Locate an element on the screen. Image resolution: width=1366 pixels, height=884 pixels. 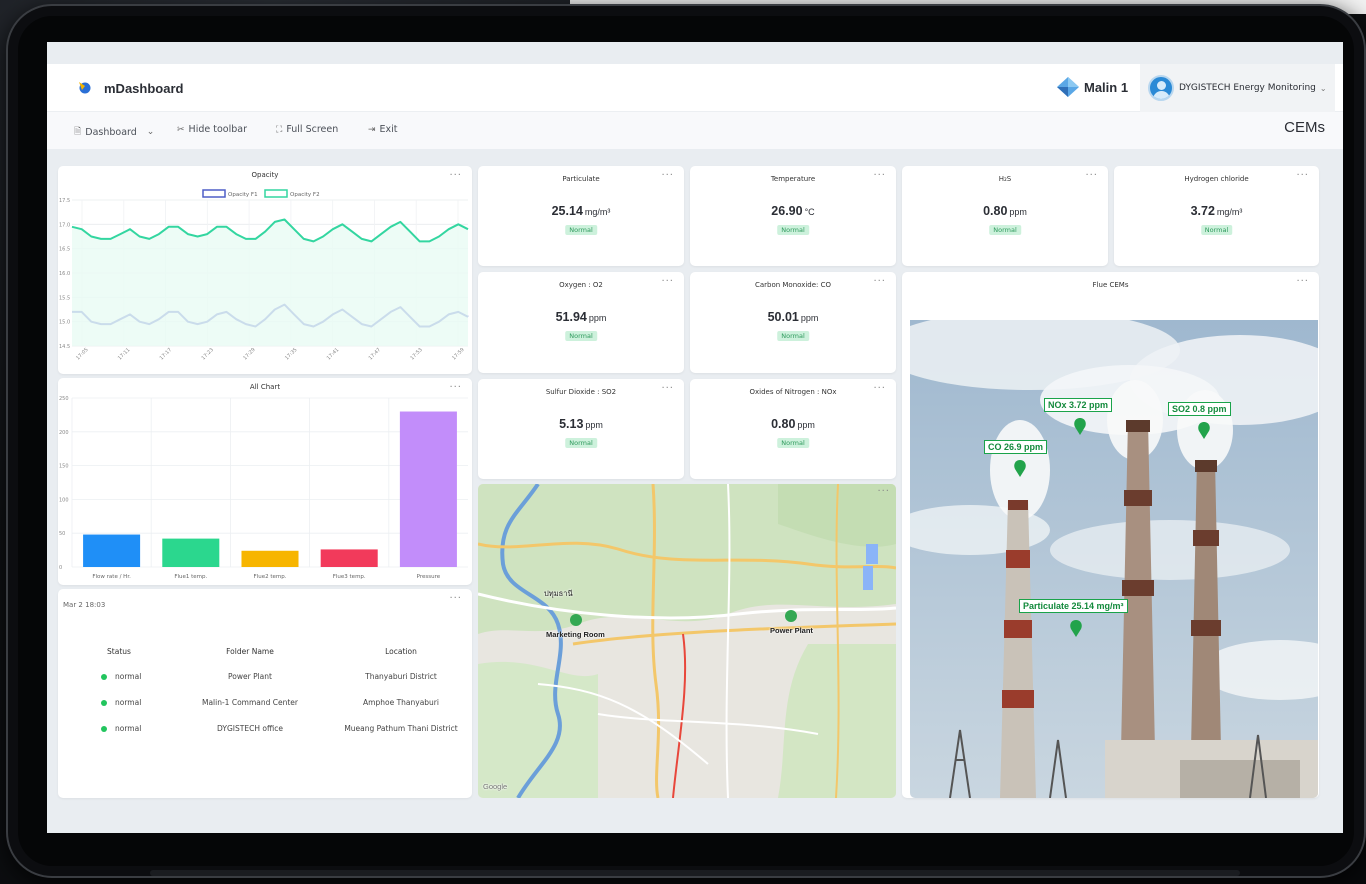
flue-title: Flue CEMs is located at coordinates (1110, 285).